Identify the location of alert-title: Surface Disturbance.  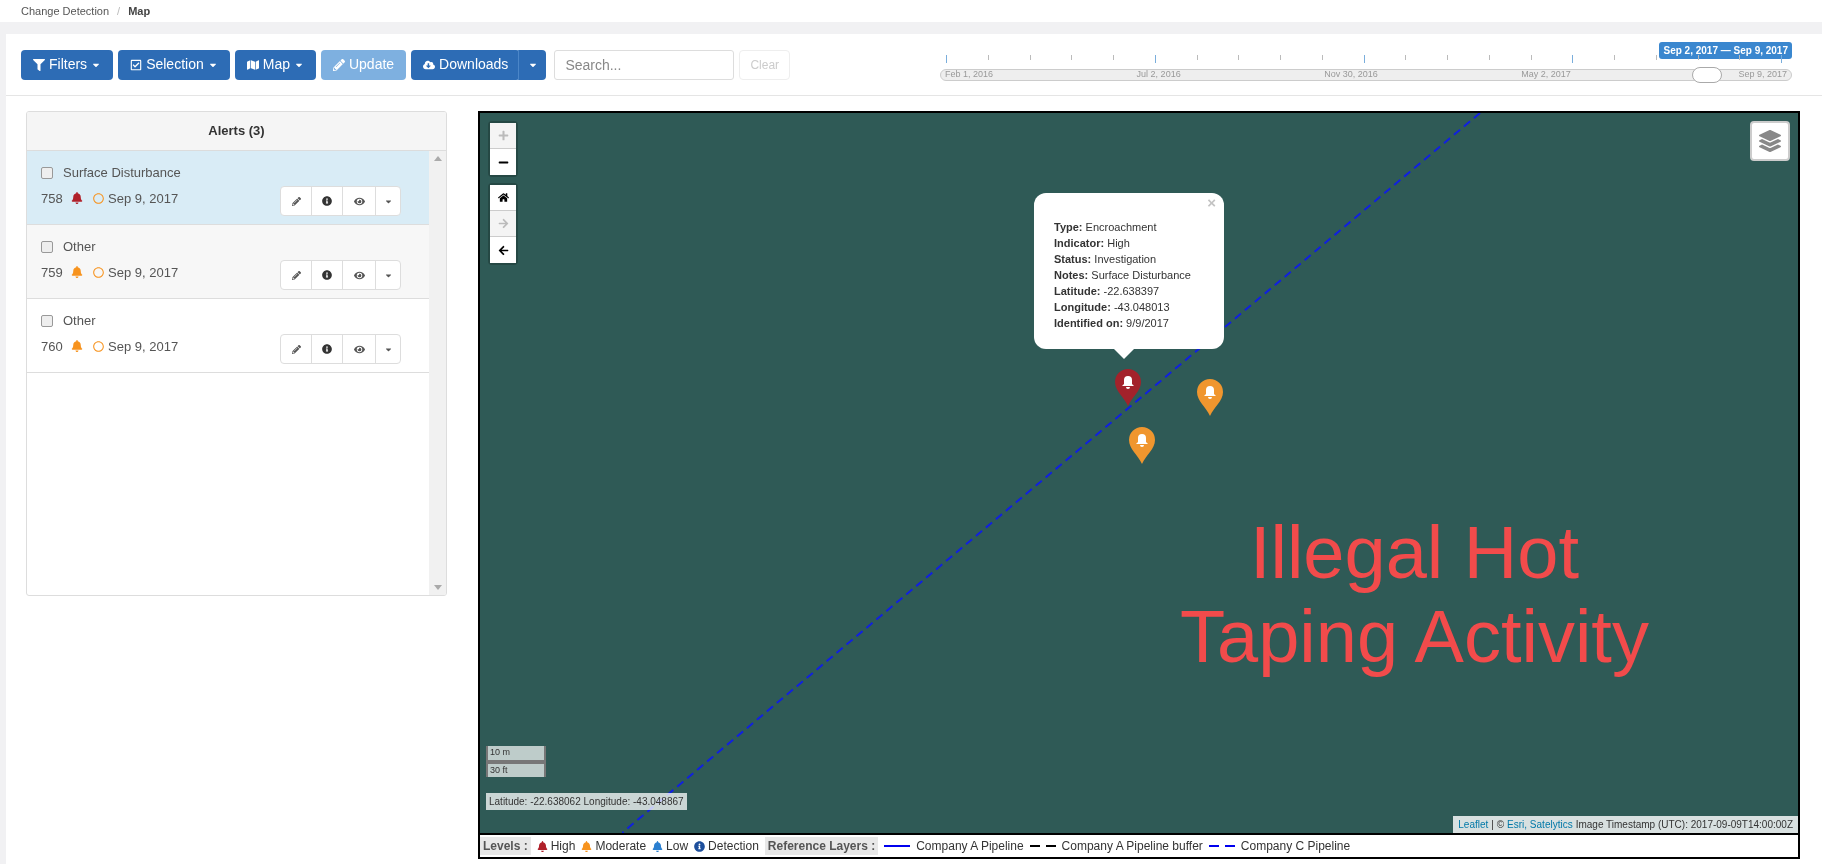
(122, 173).